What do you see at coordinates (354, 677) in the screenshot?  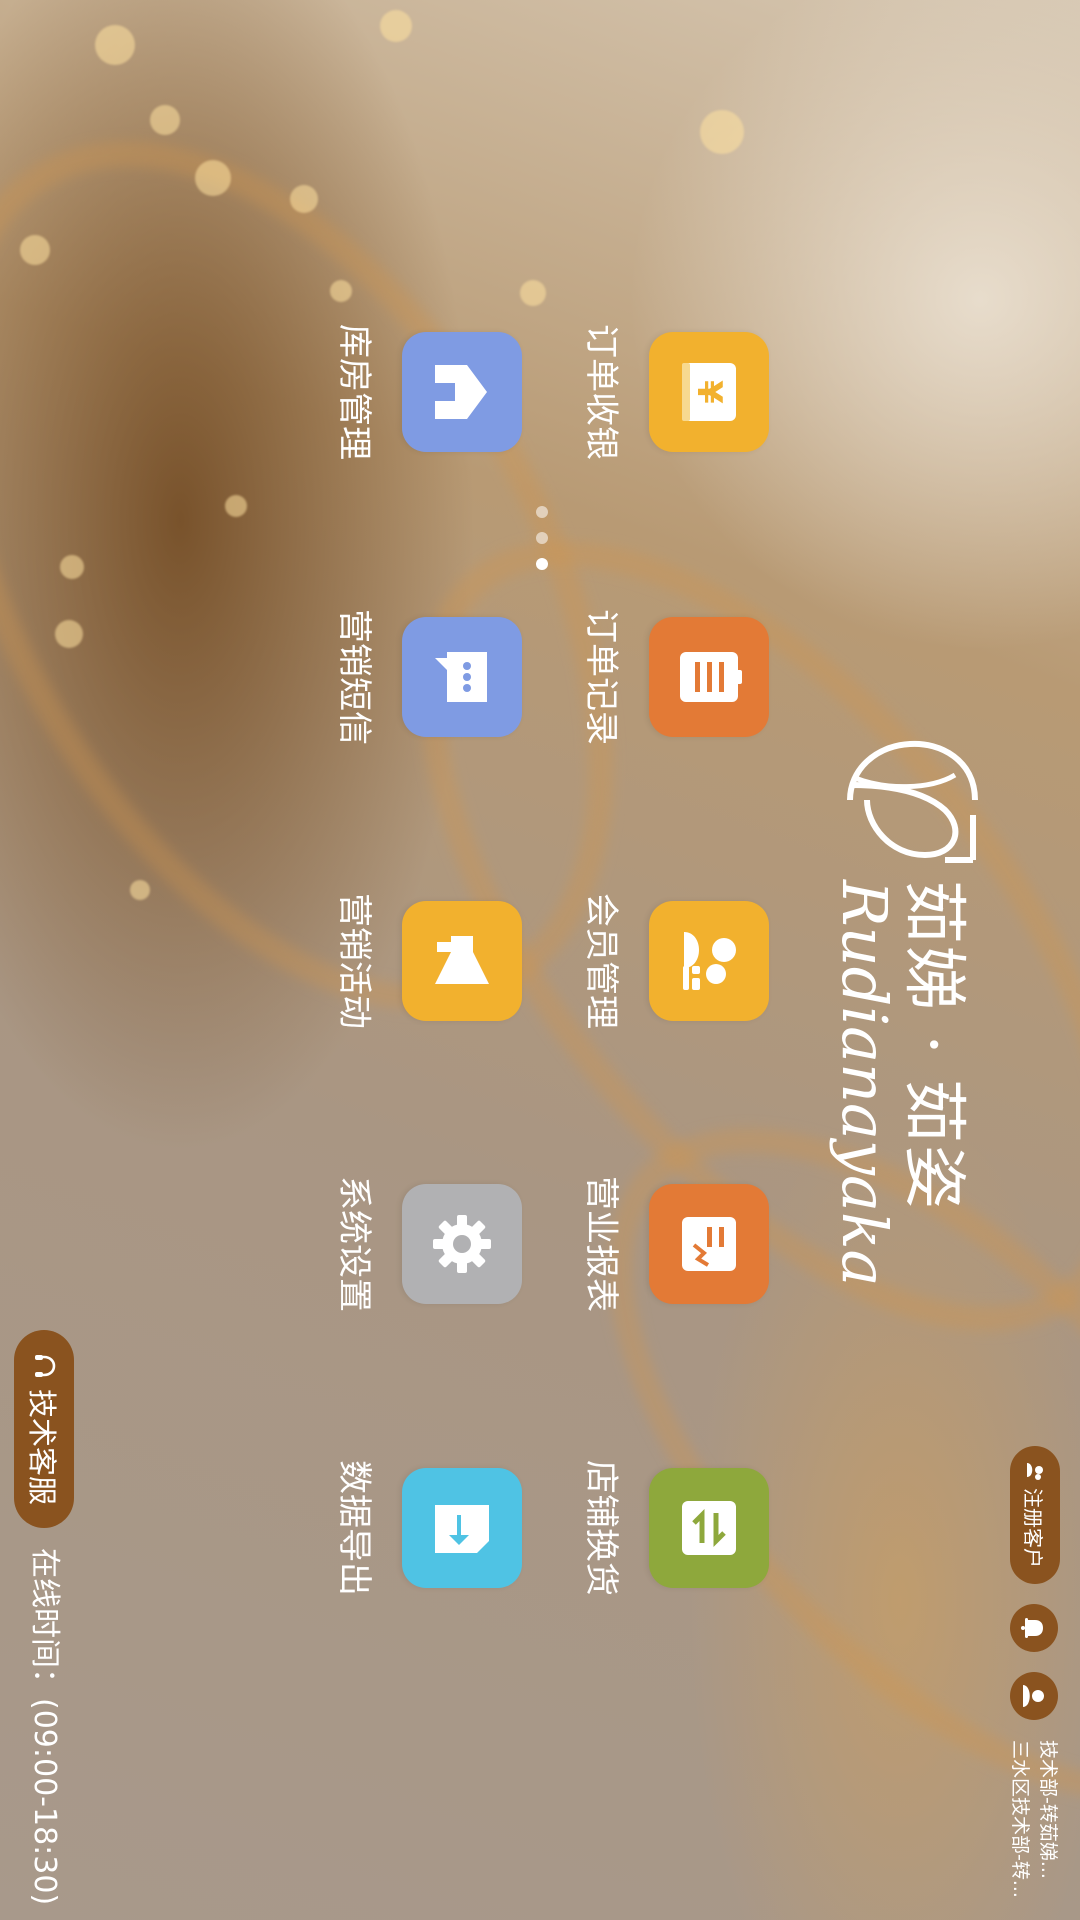 I see `tile-label: 营销短信` at bounding box center [354, 677].